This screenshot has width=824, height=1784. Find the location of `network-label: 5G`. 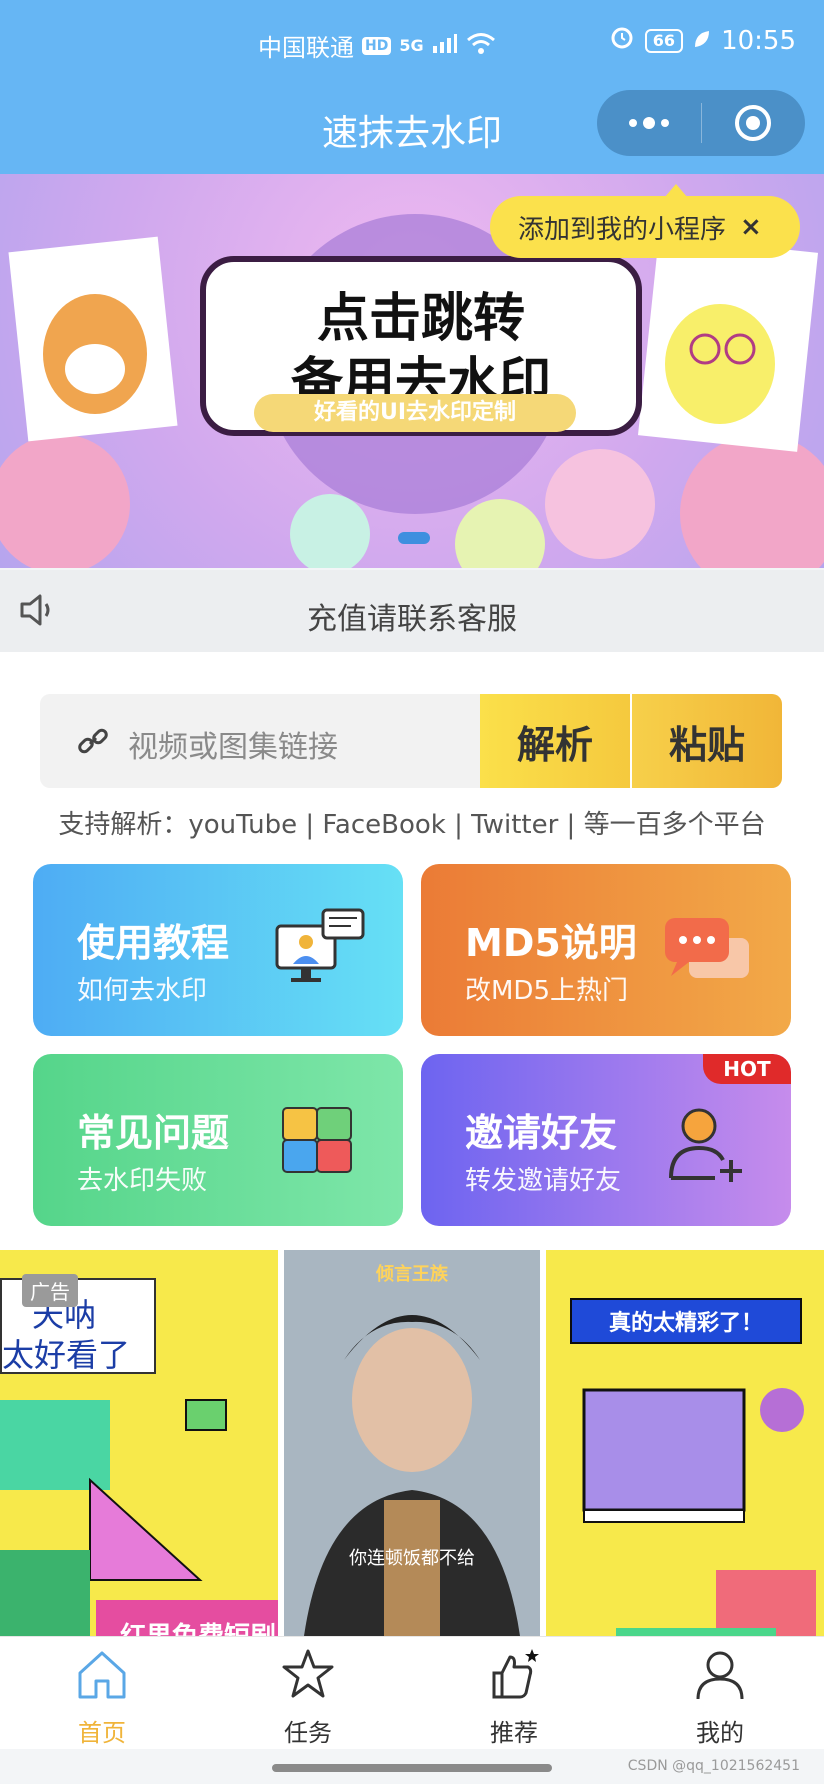

network-label: 5G is located at coordinates (411, 45).